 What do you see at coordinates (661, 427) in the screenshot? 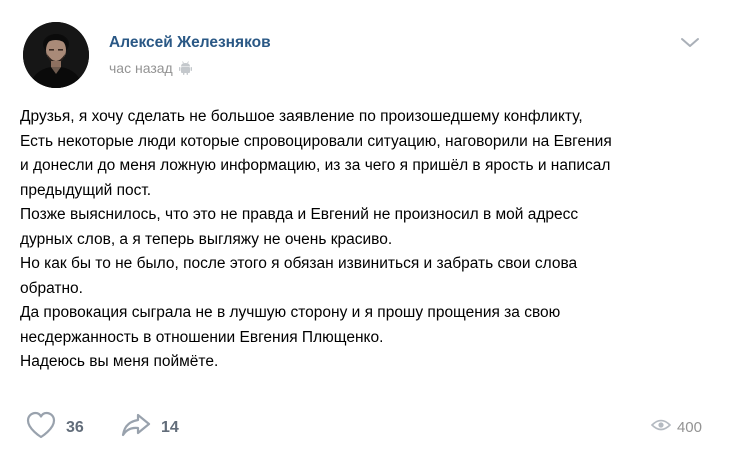
I see `eye-icon` at bounding box center [661, 427].